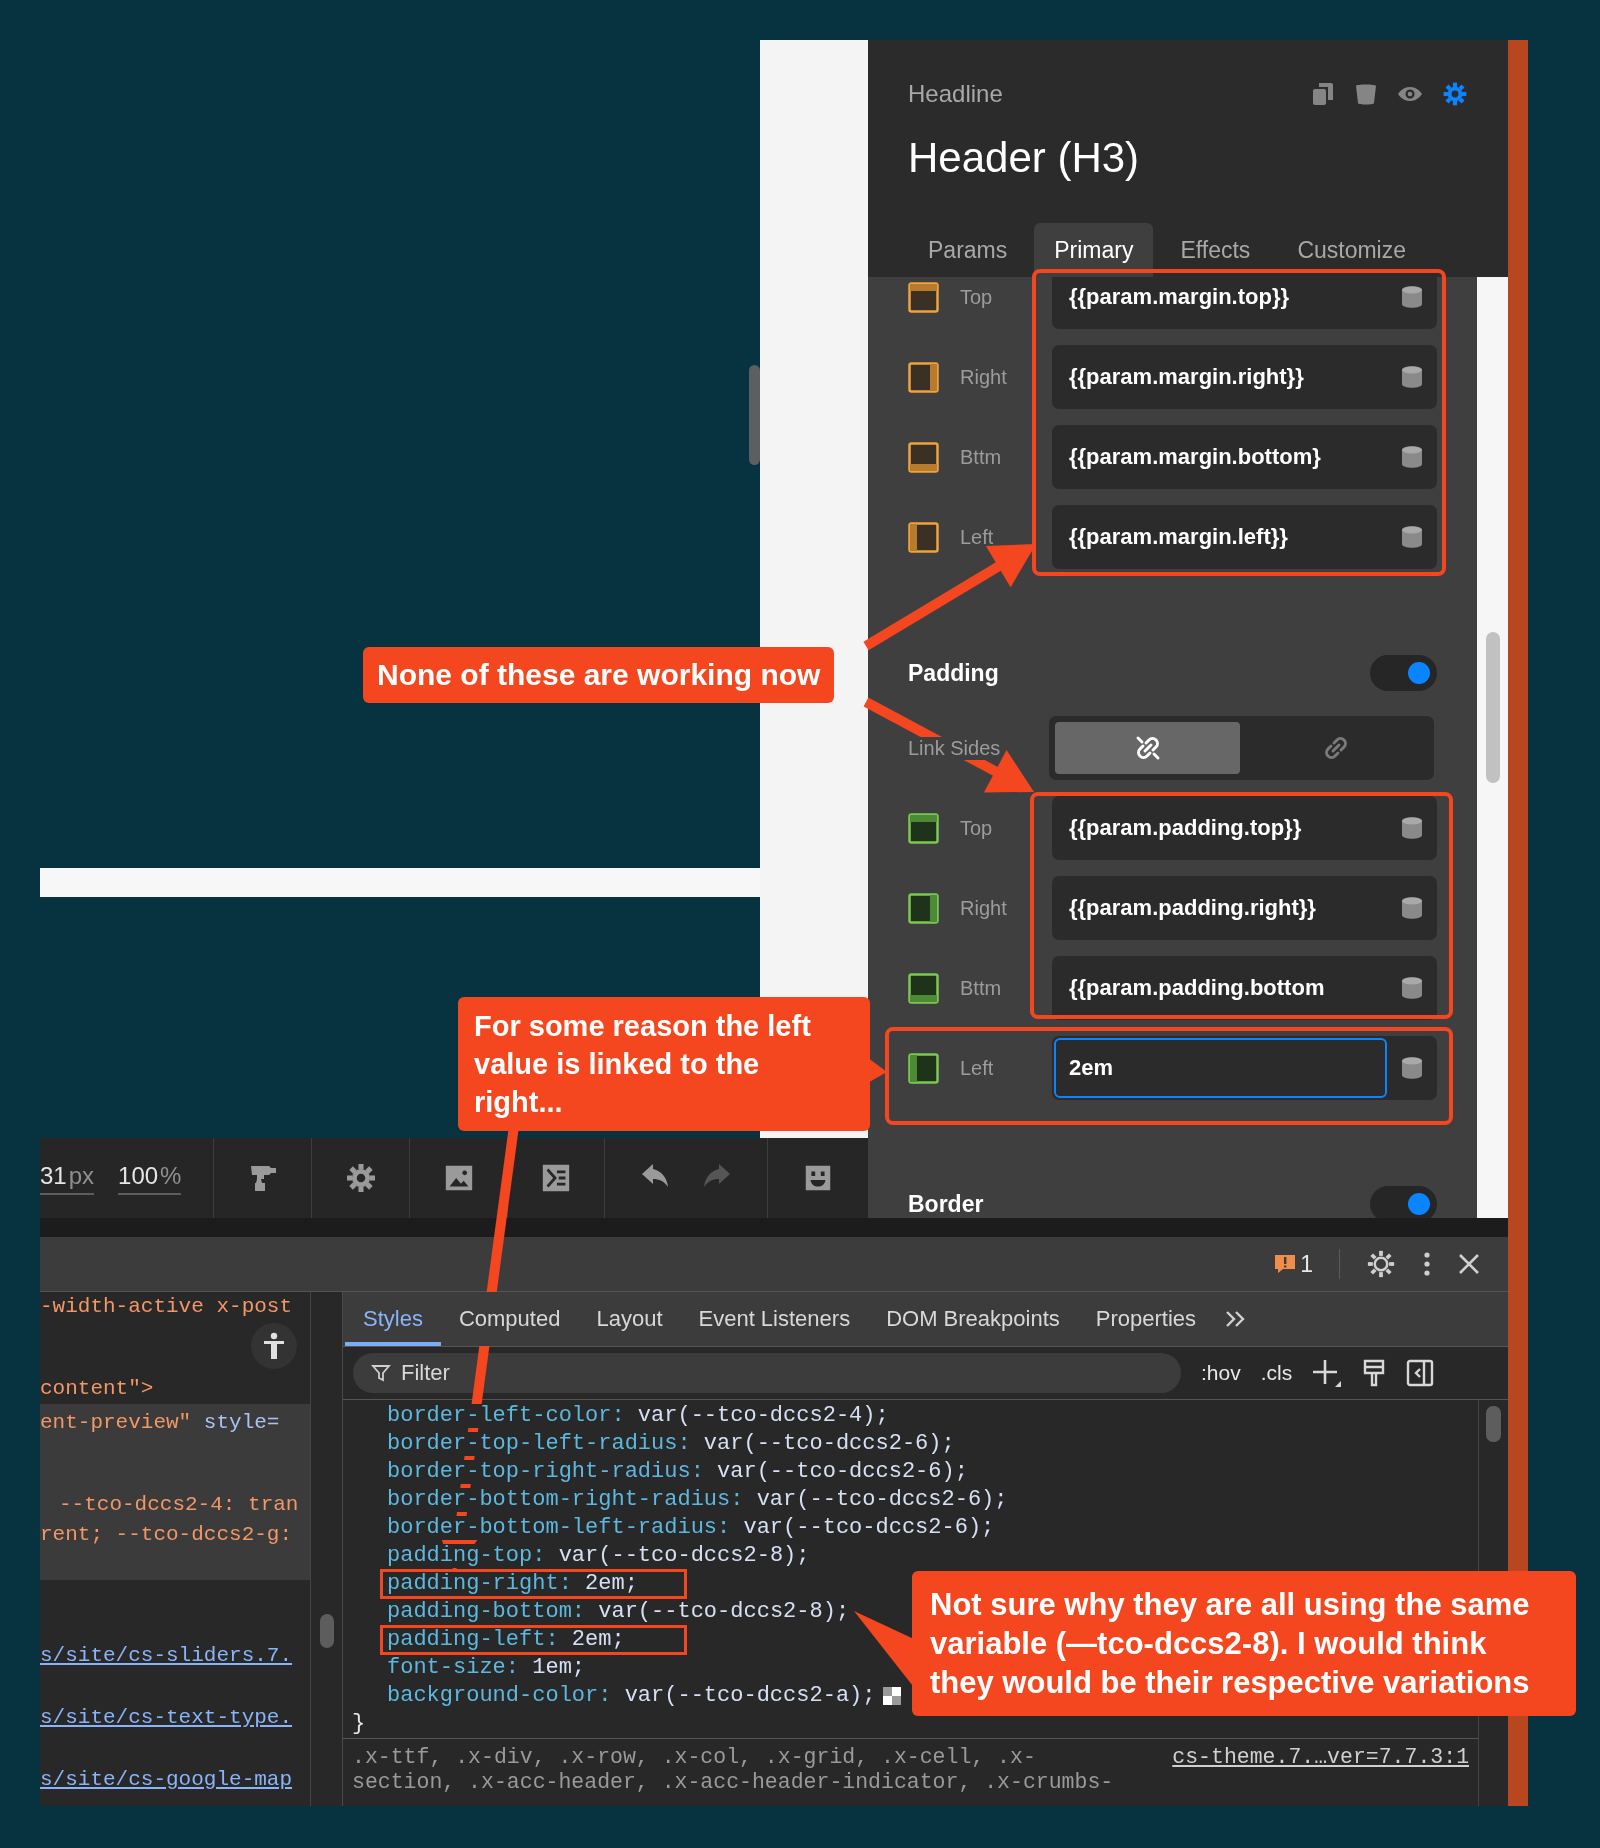  I want to click on annotation-callout: None of these are working now, so click(599, 675).